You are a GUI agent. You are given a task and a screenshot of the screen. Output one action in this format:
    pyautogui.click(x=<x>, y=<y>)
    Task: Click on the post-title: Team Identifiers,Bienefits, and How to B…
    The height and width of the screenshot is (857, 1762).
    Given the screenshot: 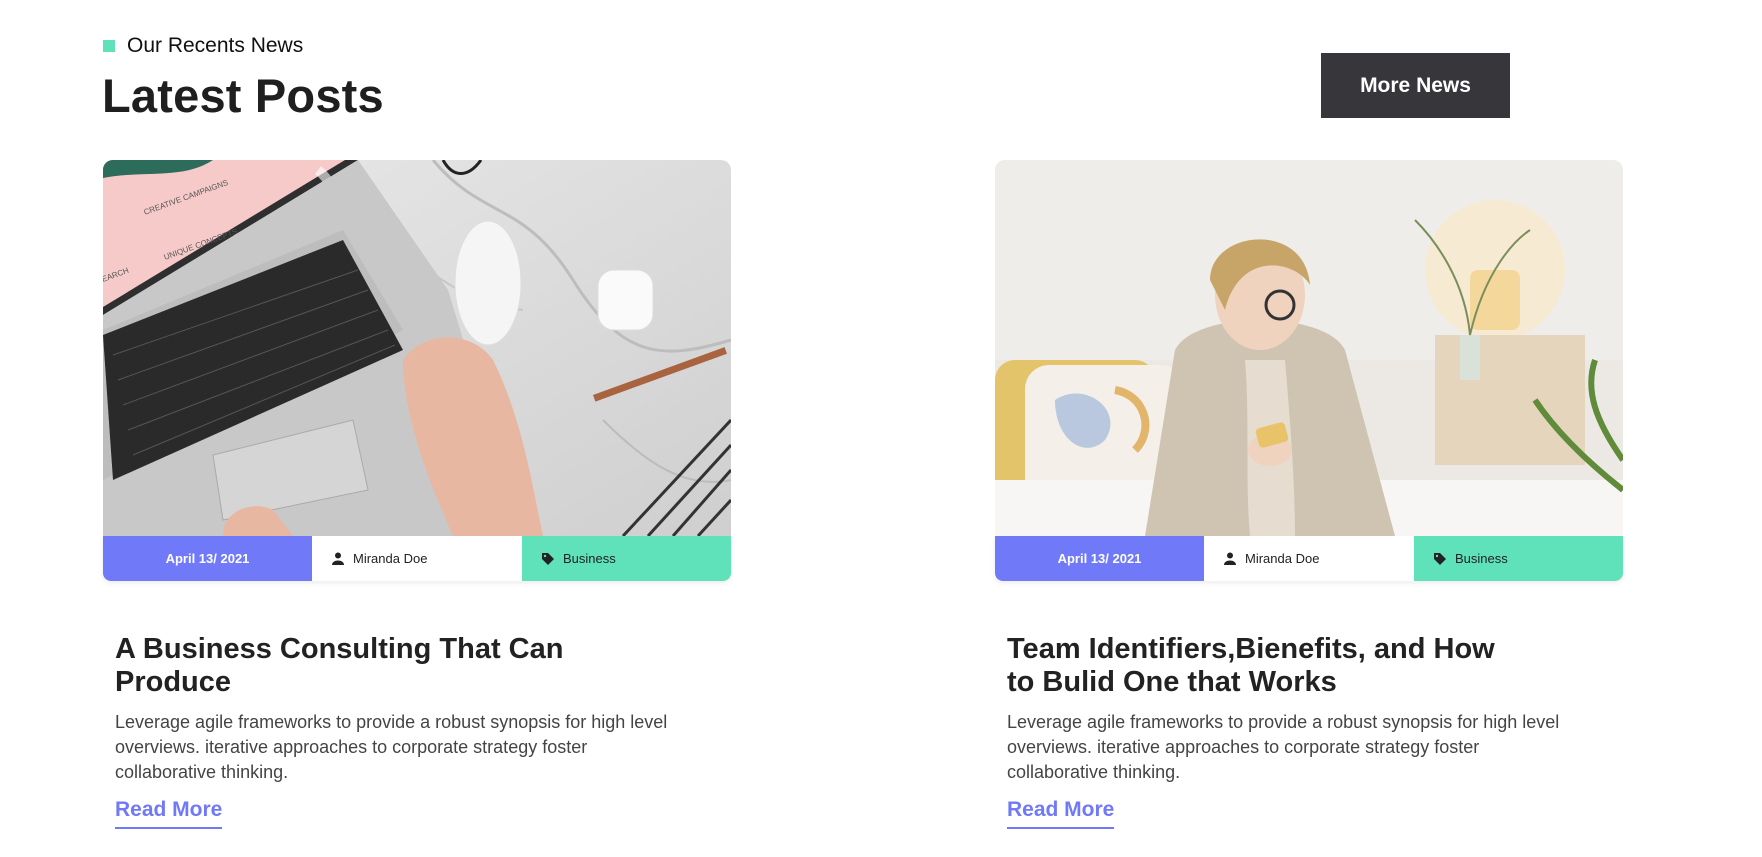 What is the action you would take?
    pyautogui.click(x=1257, y=666)
    